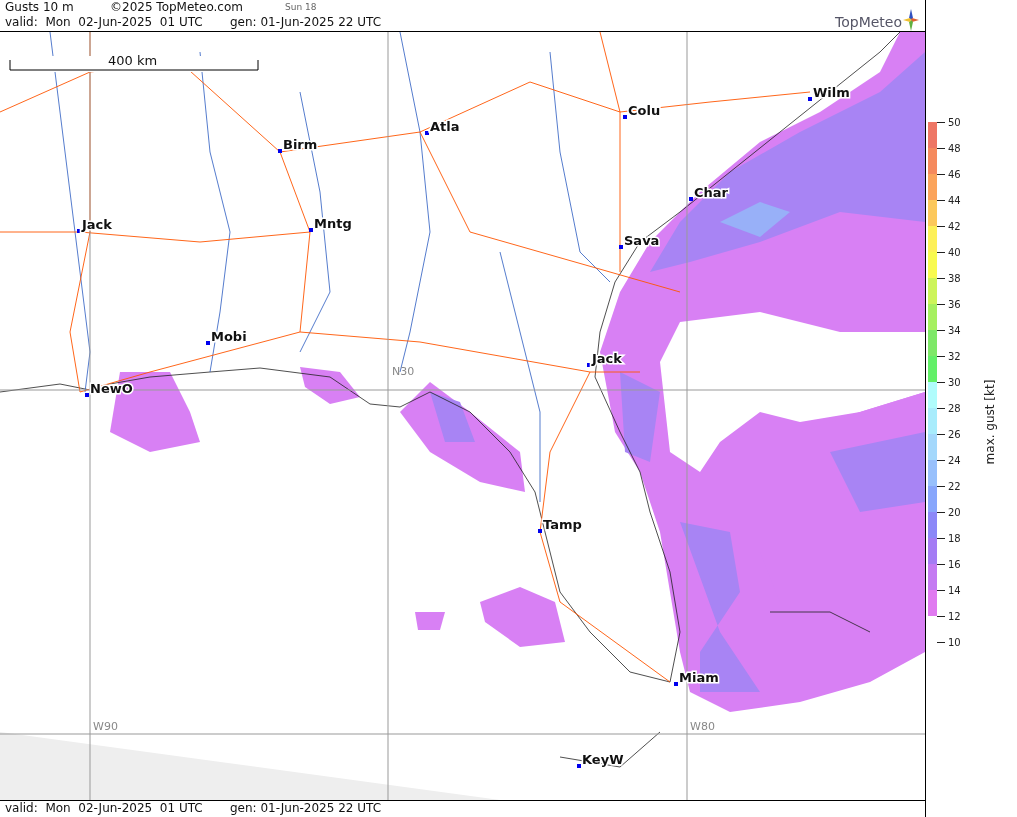  I want to click on compass-star-icon, so click(911, 20).